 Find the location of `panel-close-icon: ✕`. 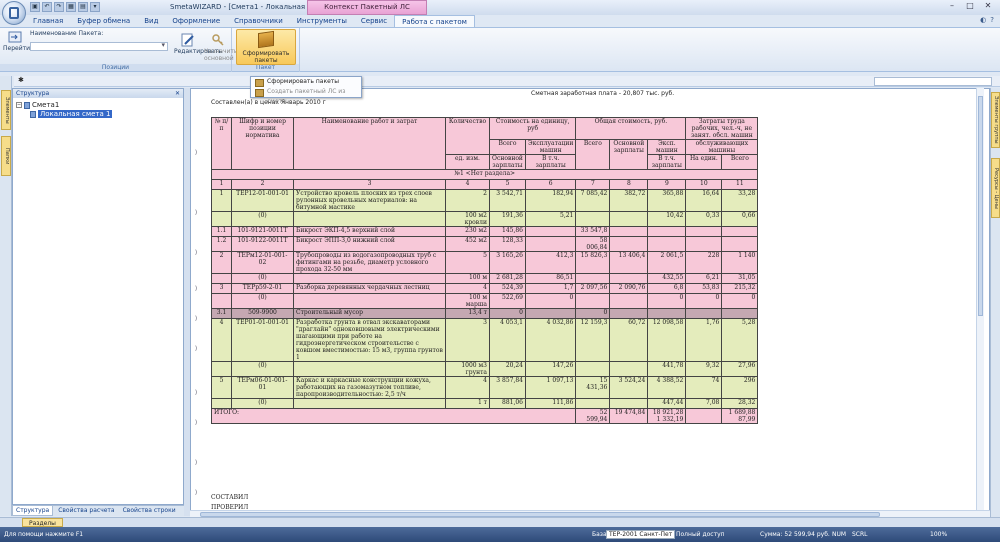

panel-close-icon: ✕ is located at coordinates (177, 93).